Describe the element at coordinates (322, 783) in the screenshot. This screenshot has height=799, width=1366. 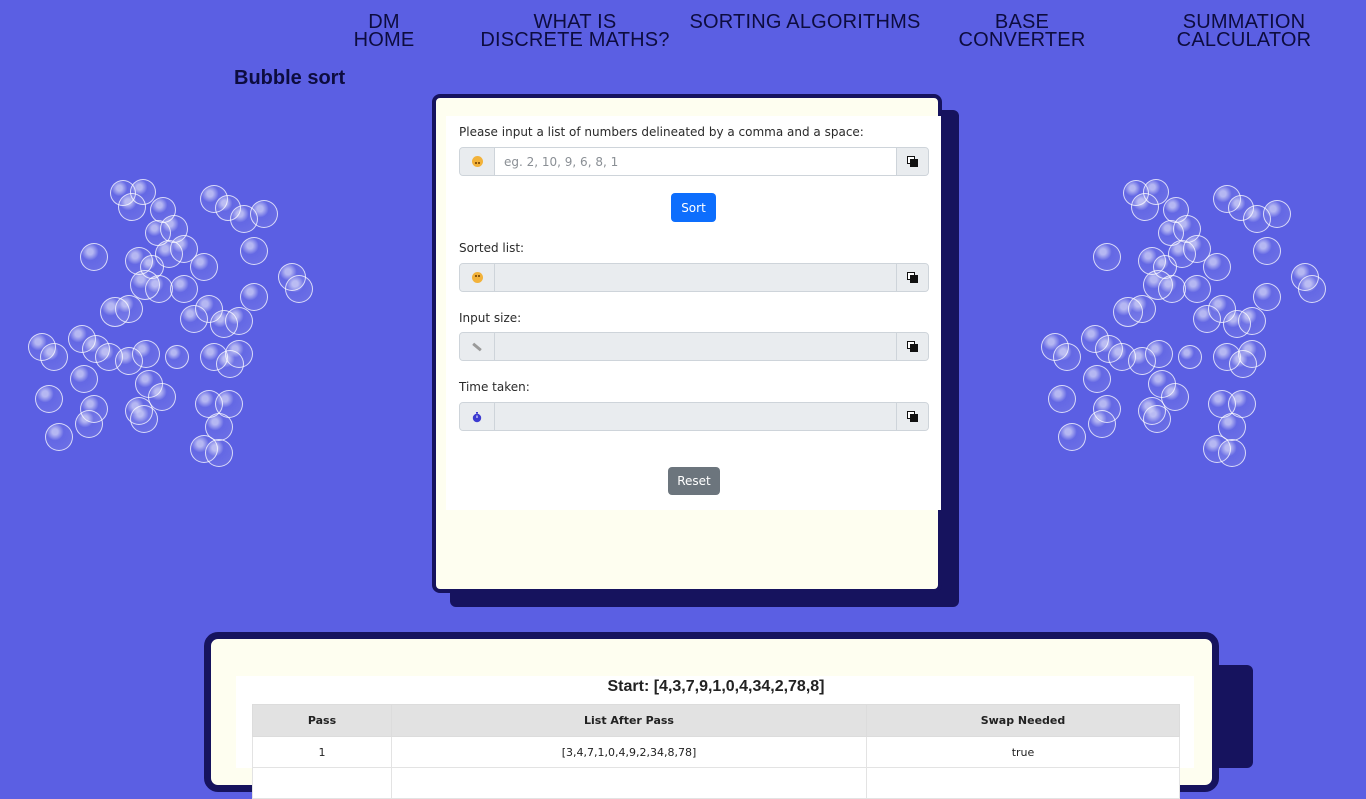
I see `pass-cell` at that location.